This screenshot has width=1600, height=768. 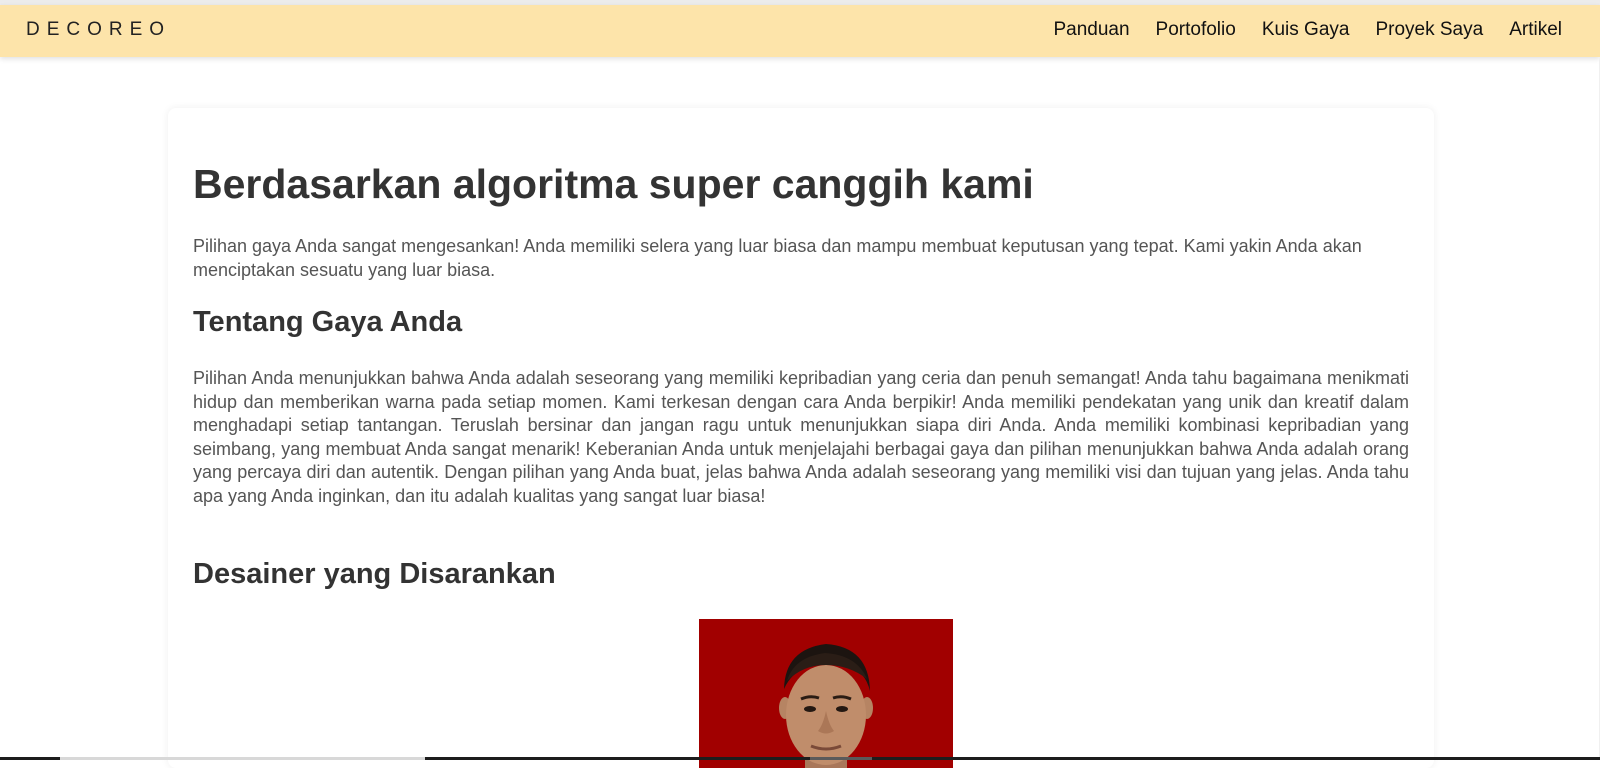 I want to click on nav-link-portofolio: Portofolio, so click(x=1196, y=30).